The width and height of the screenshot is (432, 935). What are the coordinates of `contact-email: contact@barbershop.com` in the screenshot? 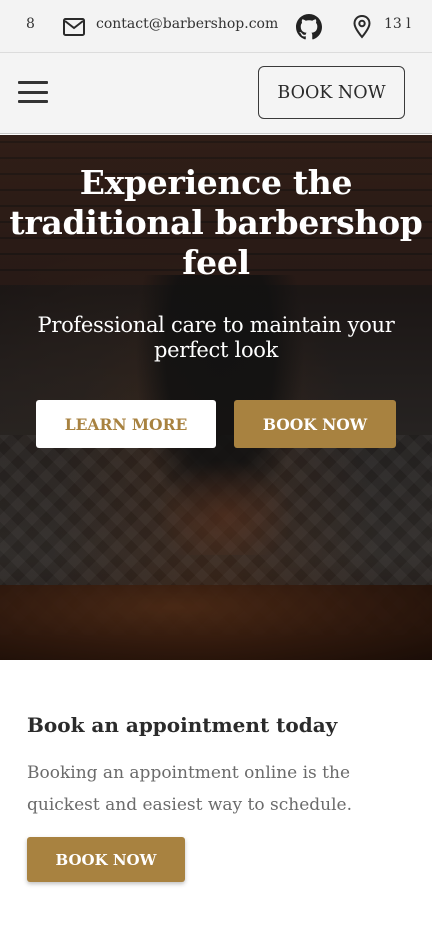 It's located at (187, 24).